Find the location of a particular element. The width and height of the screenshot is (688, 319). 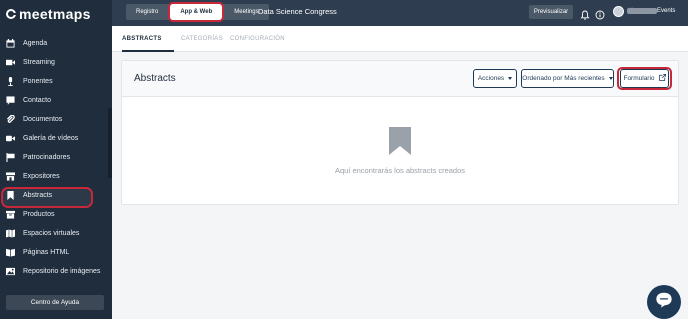

sidebar-item-repositorio-imagenes: Repositorio de imágenes is located at coordinates (56, 271).